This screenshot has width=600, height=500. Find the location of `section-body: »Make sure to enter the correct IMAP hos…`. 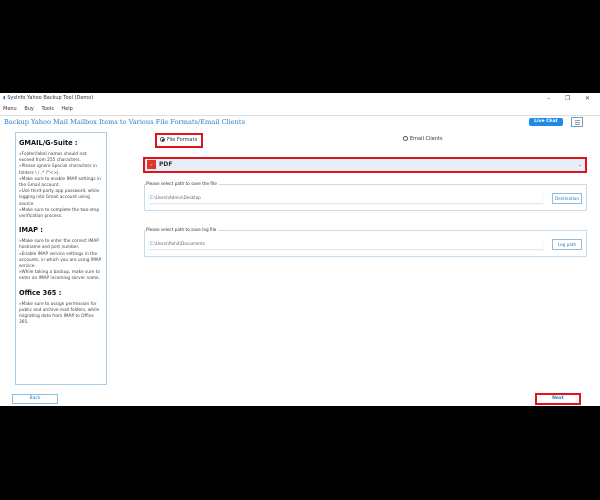

section-body: »Make sure to enter the correct IMAP hos… is located at coordinates (61, 260).